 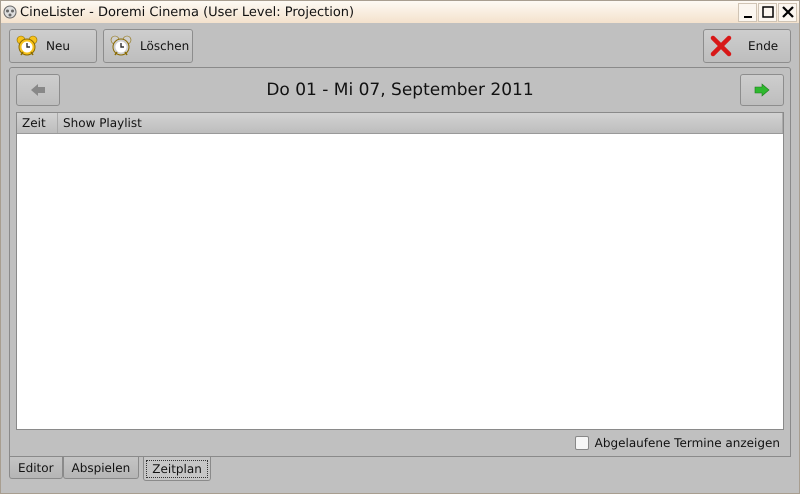 What do you see at coordinates (188, 12) in the screenshot?
I see `window-title: CineLister - Doremi Cinema (User Level: Projection)` at bounding box center [188, 12].